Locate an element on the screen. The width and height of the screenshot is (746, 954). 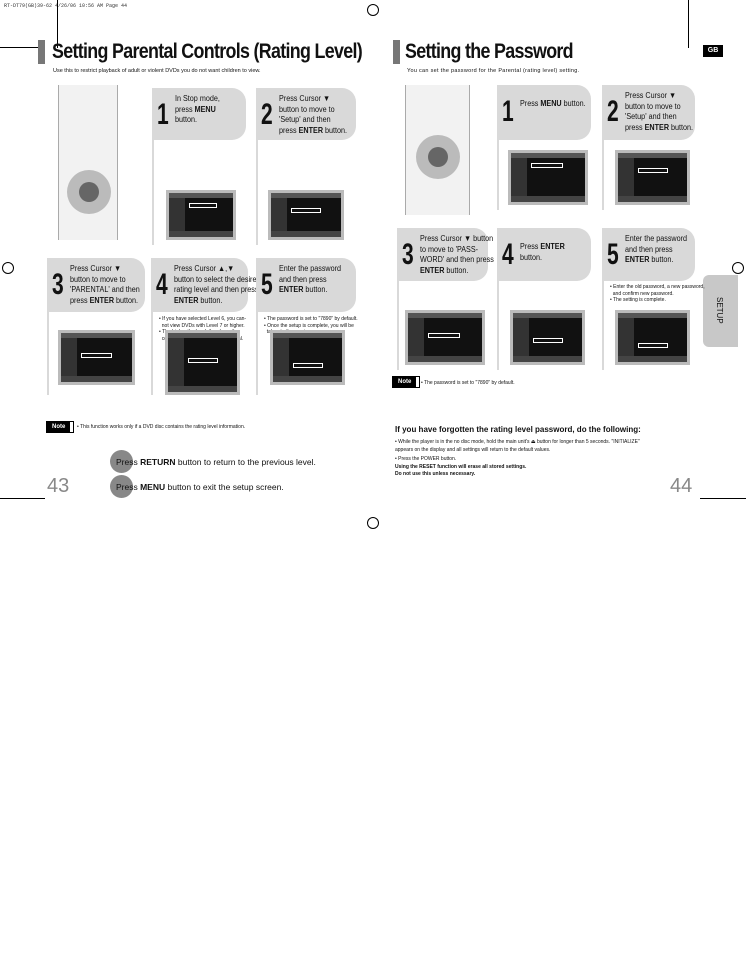
step-line: to move to 'PASS- is located at coordinates (449, 249).